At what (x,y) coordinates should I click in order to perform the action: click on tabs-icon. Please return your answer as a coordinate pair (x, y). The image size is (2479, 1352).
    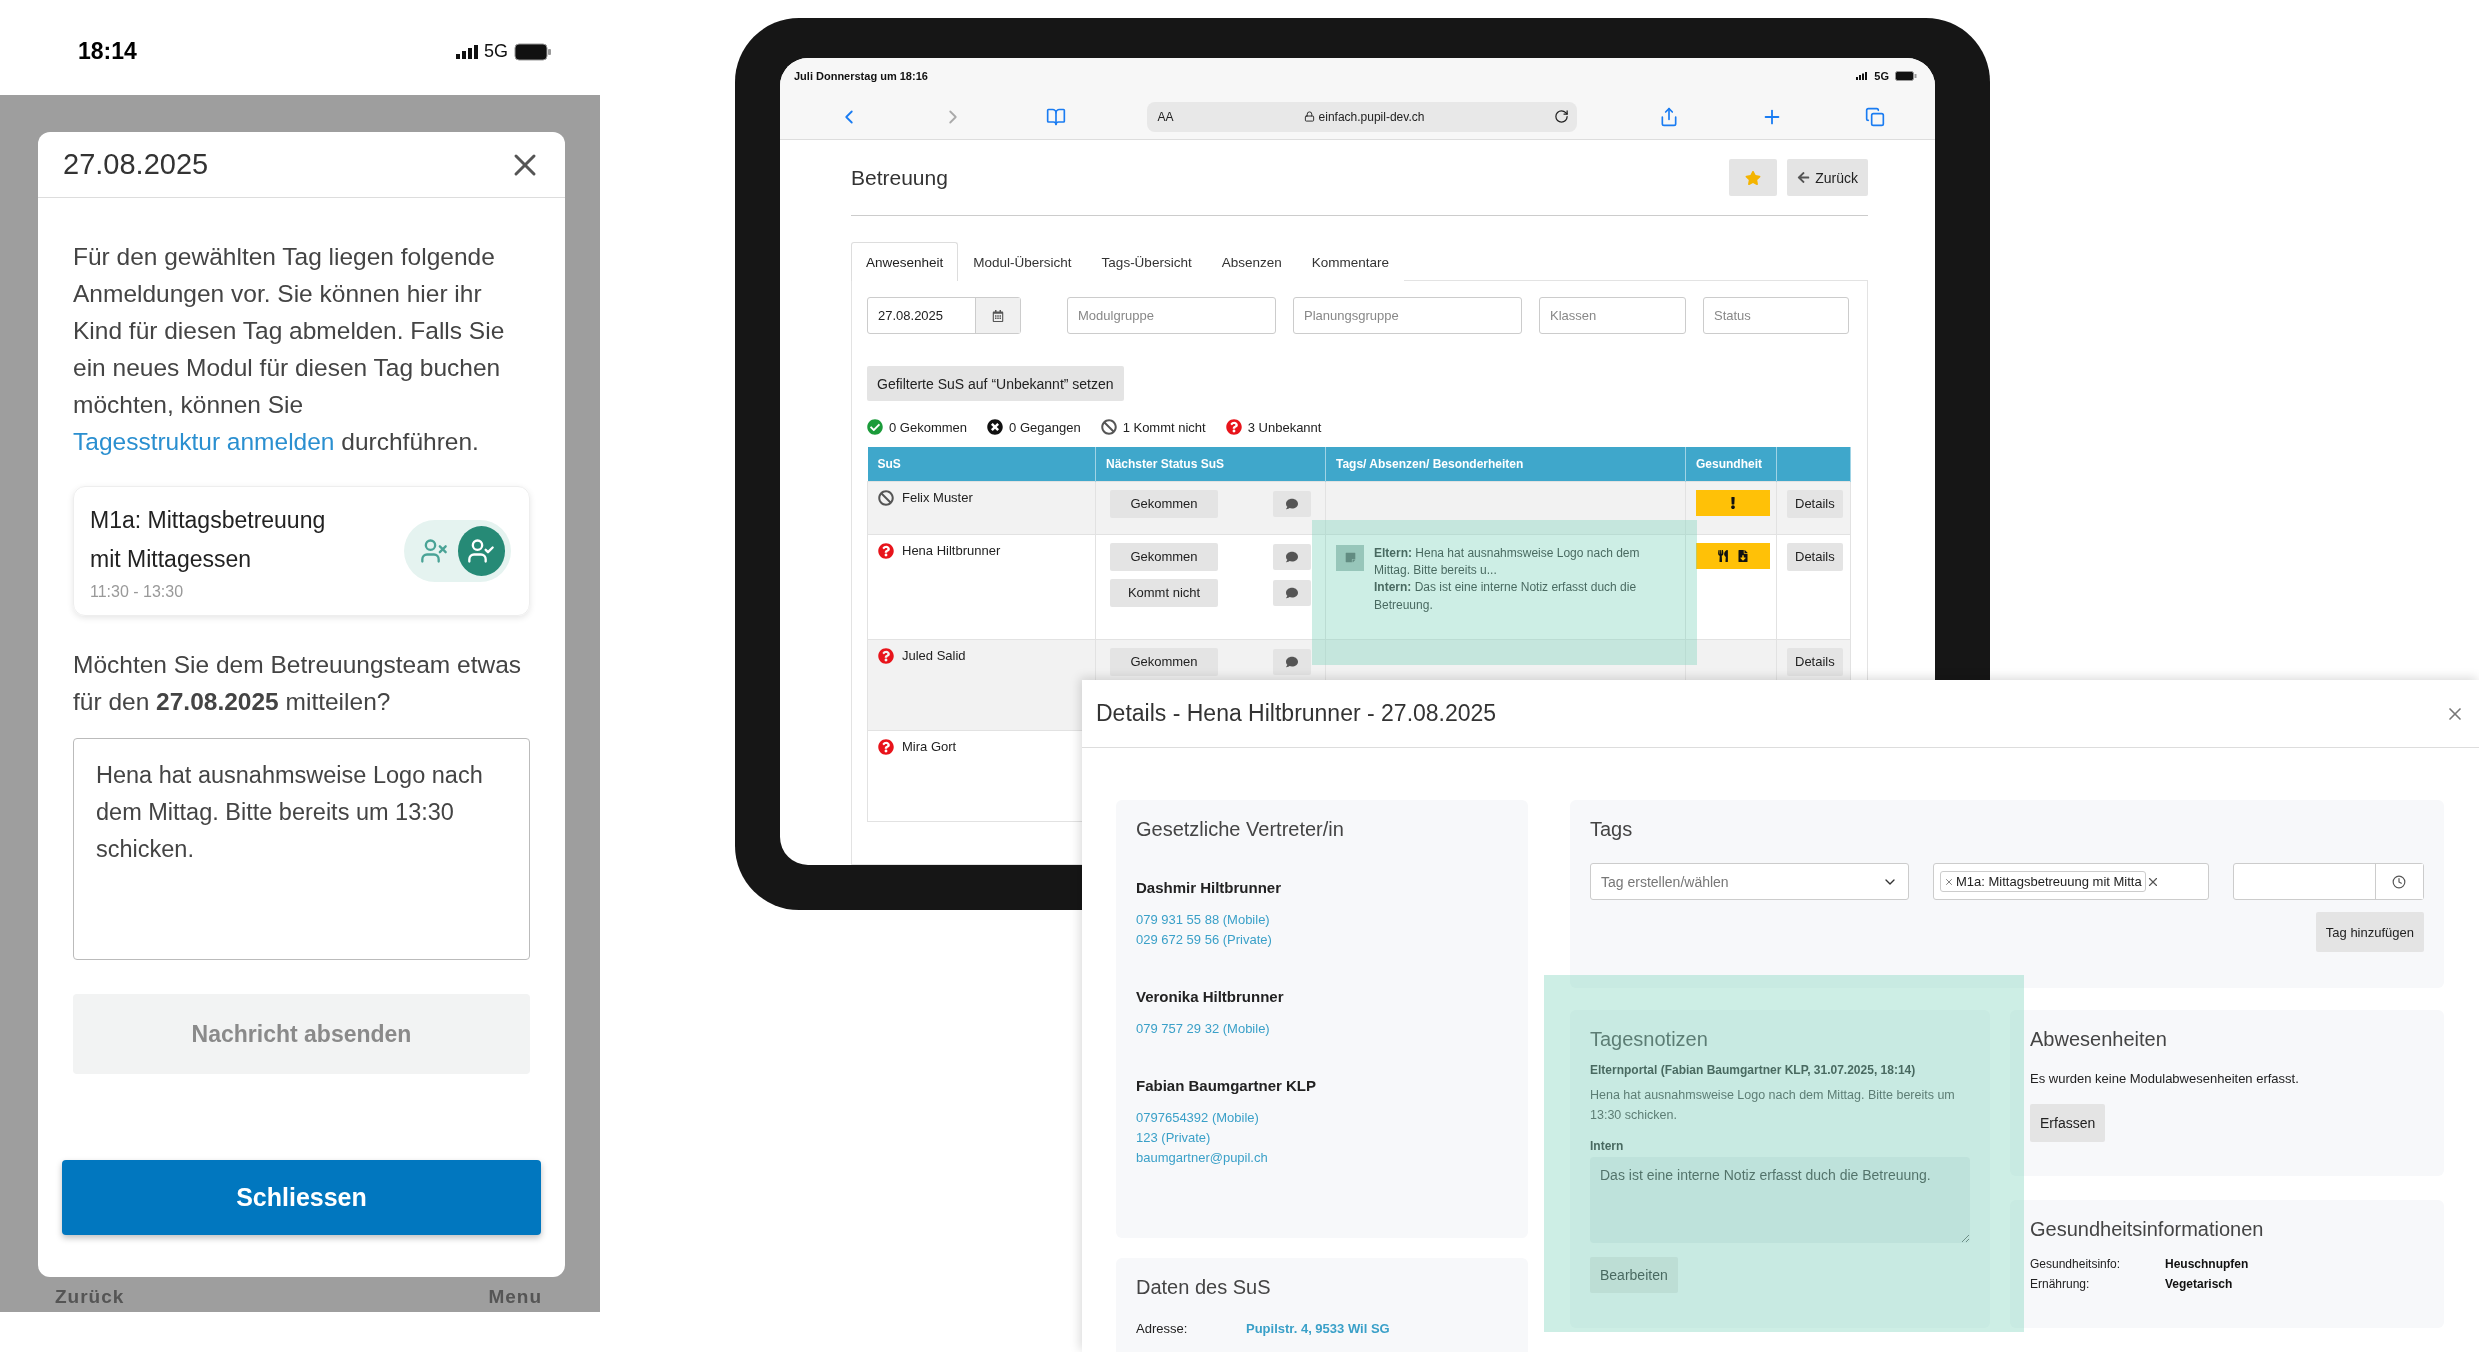
    Looking at the image, I should click on (1874, 116).